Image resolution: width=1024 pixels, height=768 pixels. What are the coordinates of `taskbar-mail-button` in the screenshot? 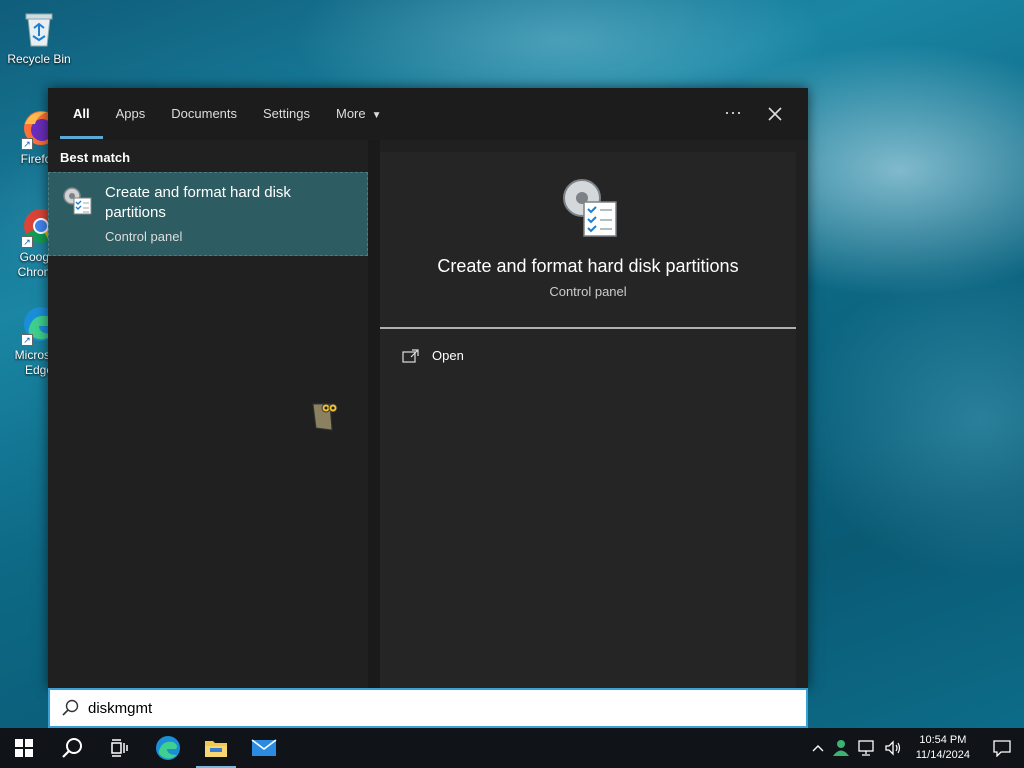 It's located at (264, 748).